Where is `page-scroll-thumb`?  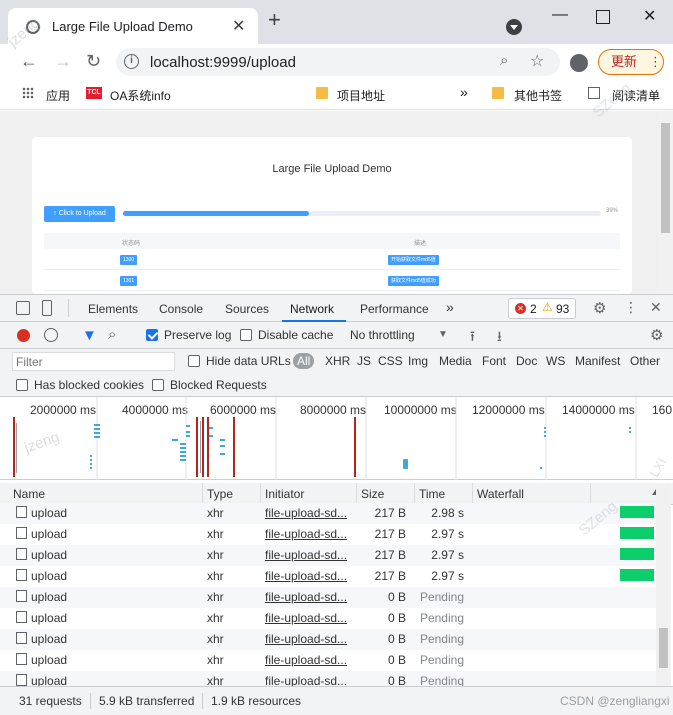
page-scroll-thumb is located at coordinates (665, 178).